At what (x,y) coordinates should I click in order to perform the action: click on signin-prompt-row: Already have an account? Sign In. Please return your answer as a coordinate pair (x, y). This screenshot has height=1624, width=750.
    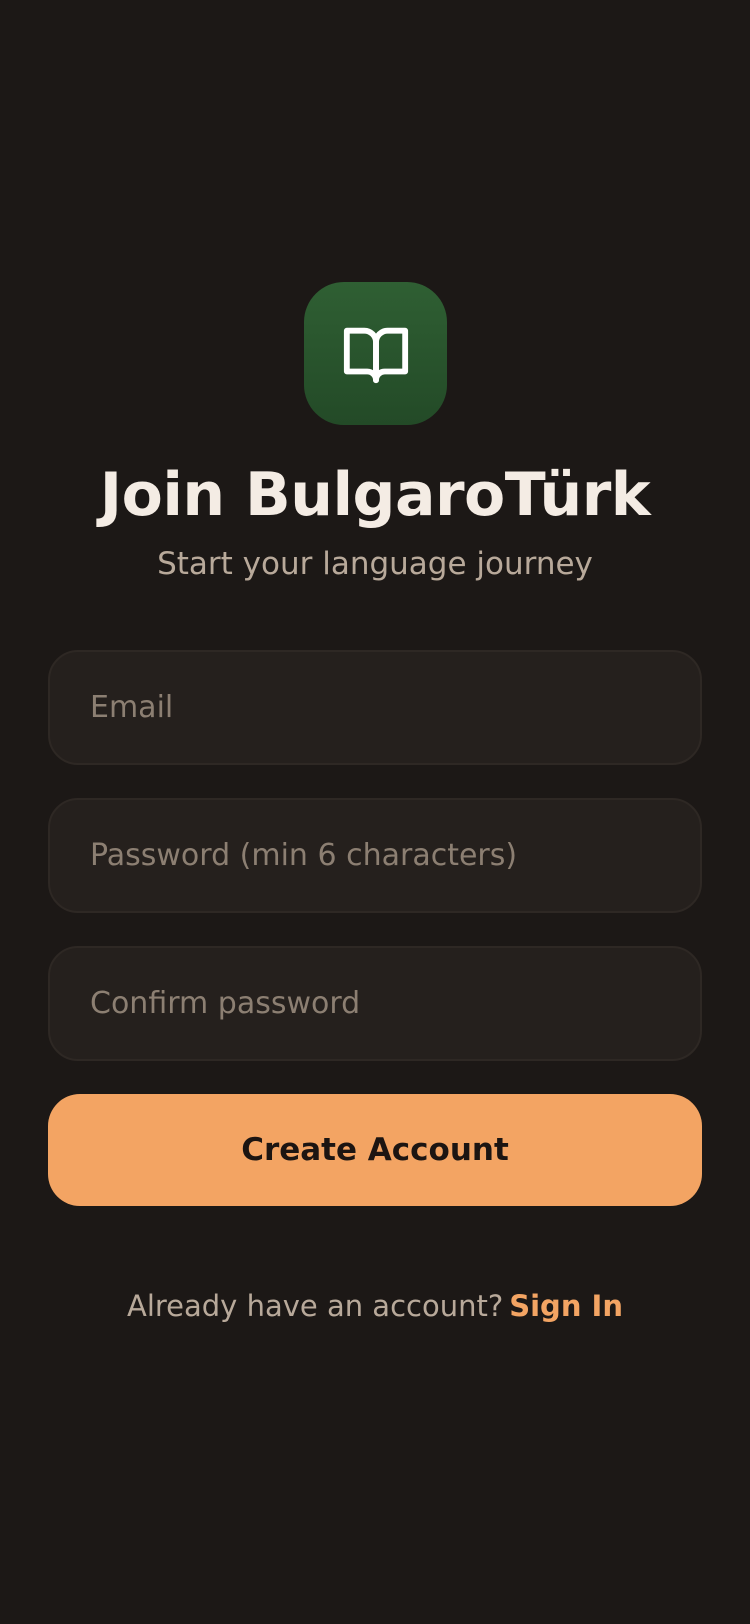
    Looking at the image, I should click on (375, 1306).